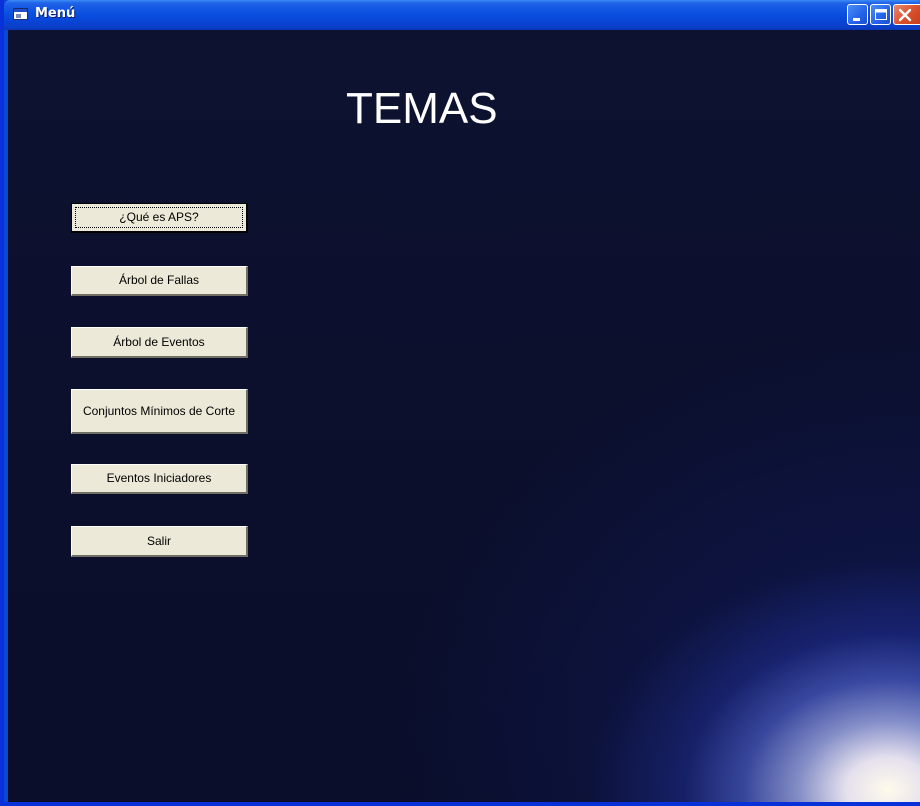 This screenshot has height=806, width=920. I want to click on salir-button: Salir, so click(159, 541).